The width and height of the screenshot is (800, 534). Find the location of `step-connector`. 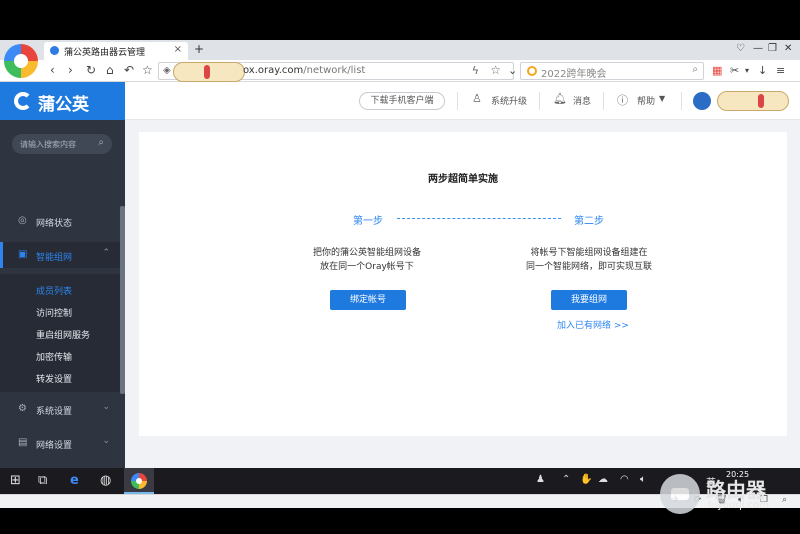

step-connector is located at coordinates (479, 218).